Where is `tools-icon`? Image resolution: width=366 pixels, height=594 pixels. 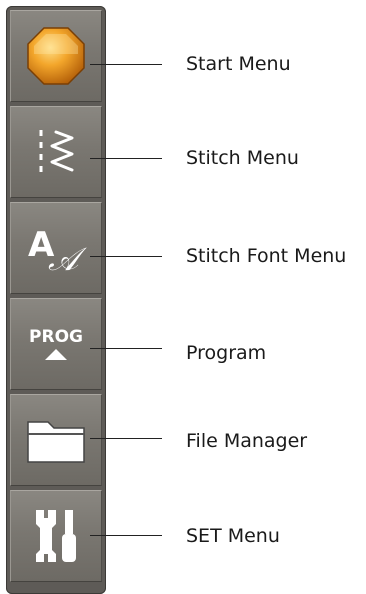 tools-icon is located at coordinates (56, 536).